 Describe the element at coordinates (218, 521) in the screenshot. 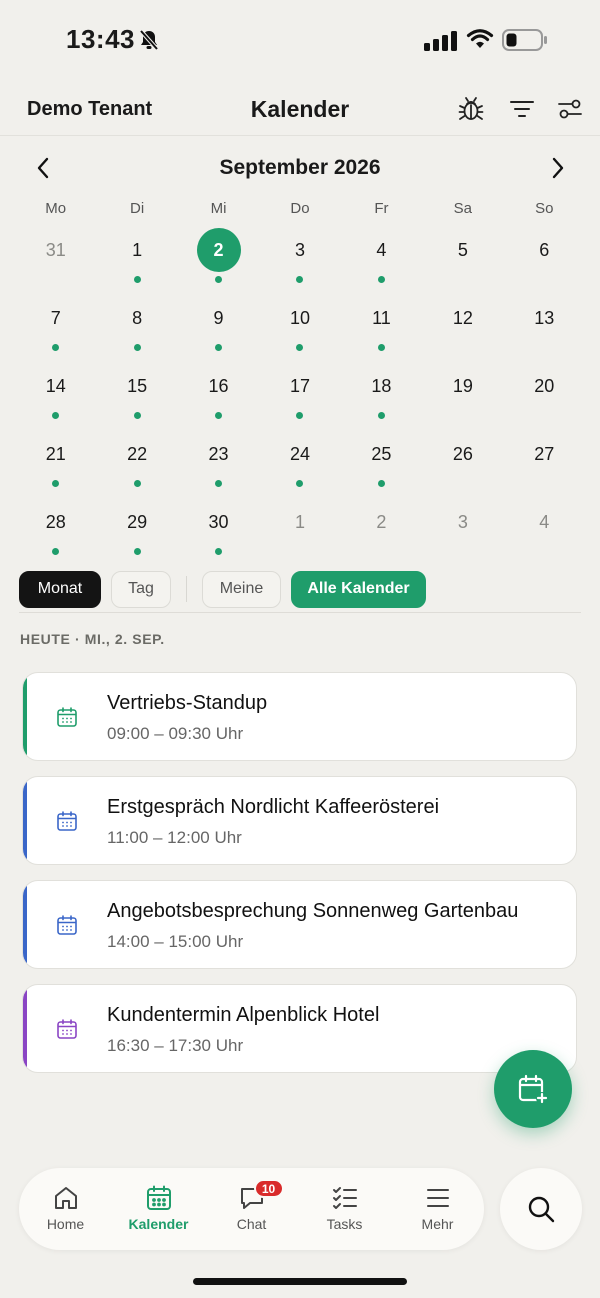

I see `day-number: 30` at that location.